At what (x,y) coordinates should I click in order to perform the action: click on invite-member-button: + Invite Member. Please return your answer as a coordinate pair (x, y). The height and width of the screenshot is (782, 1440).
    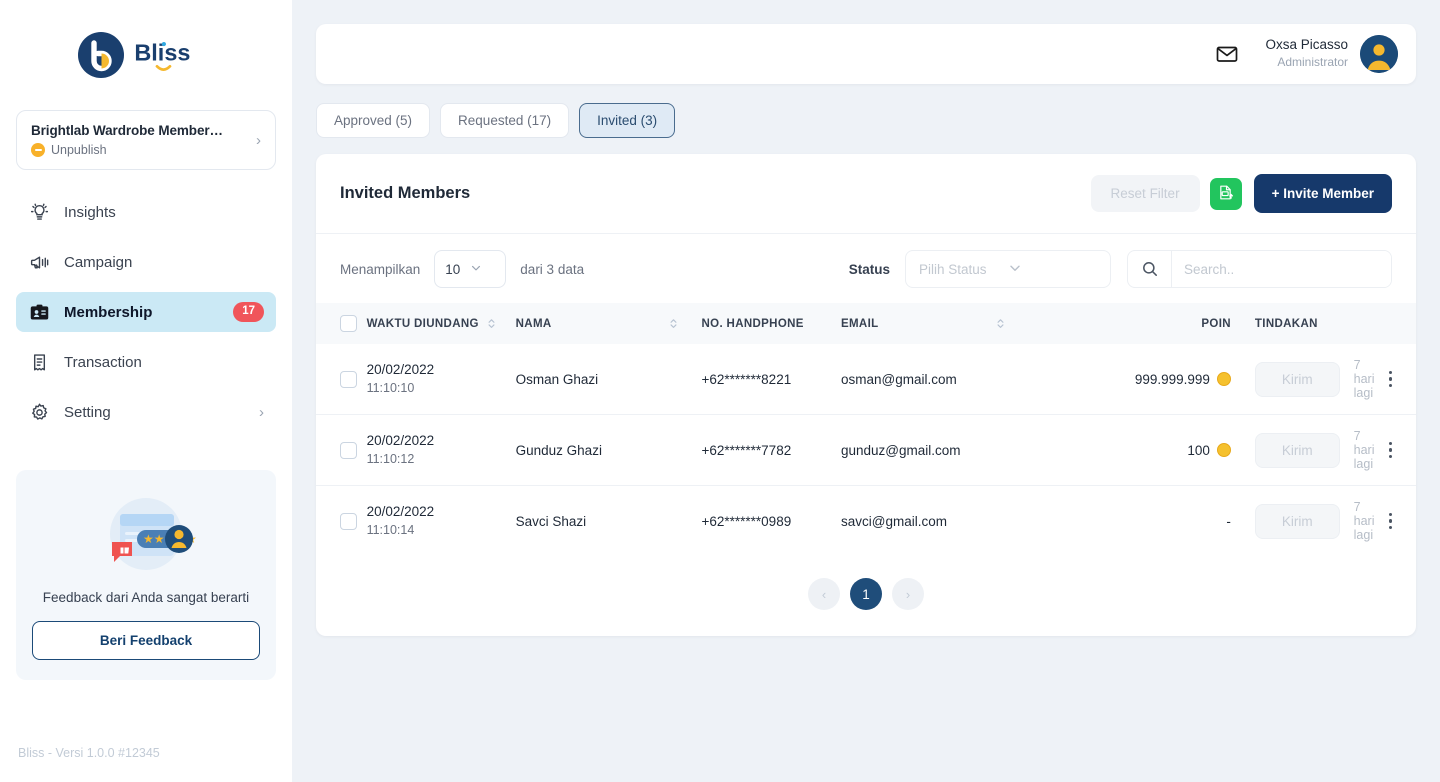
    Looking at the image, I should click on (1322, 193).